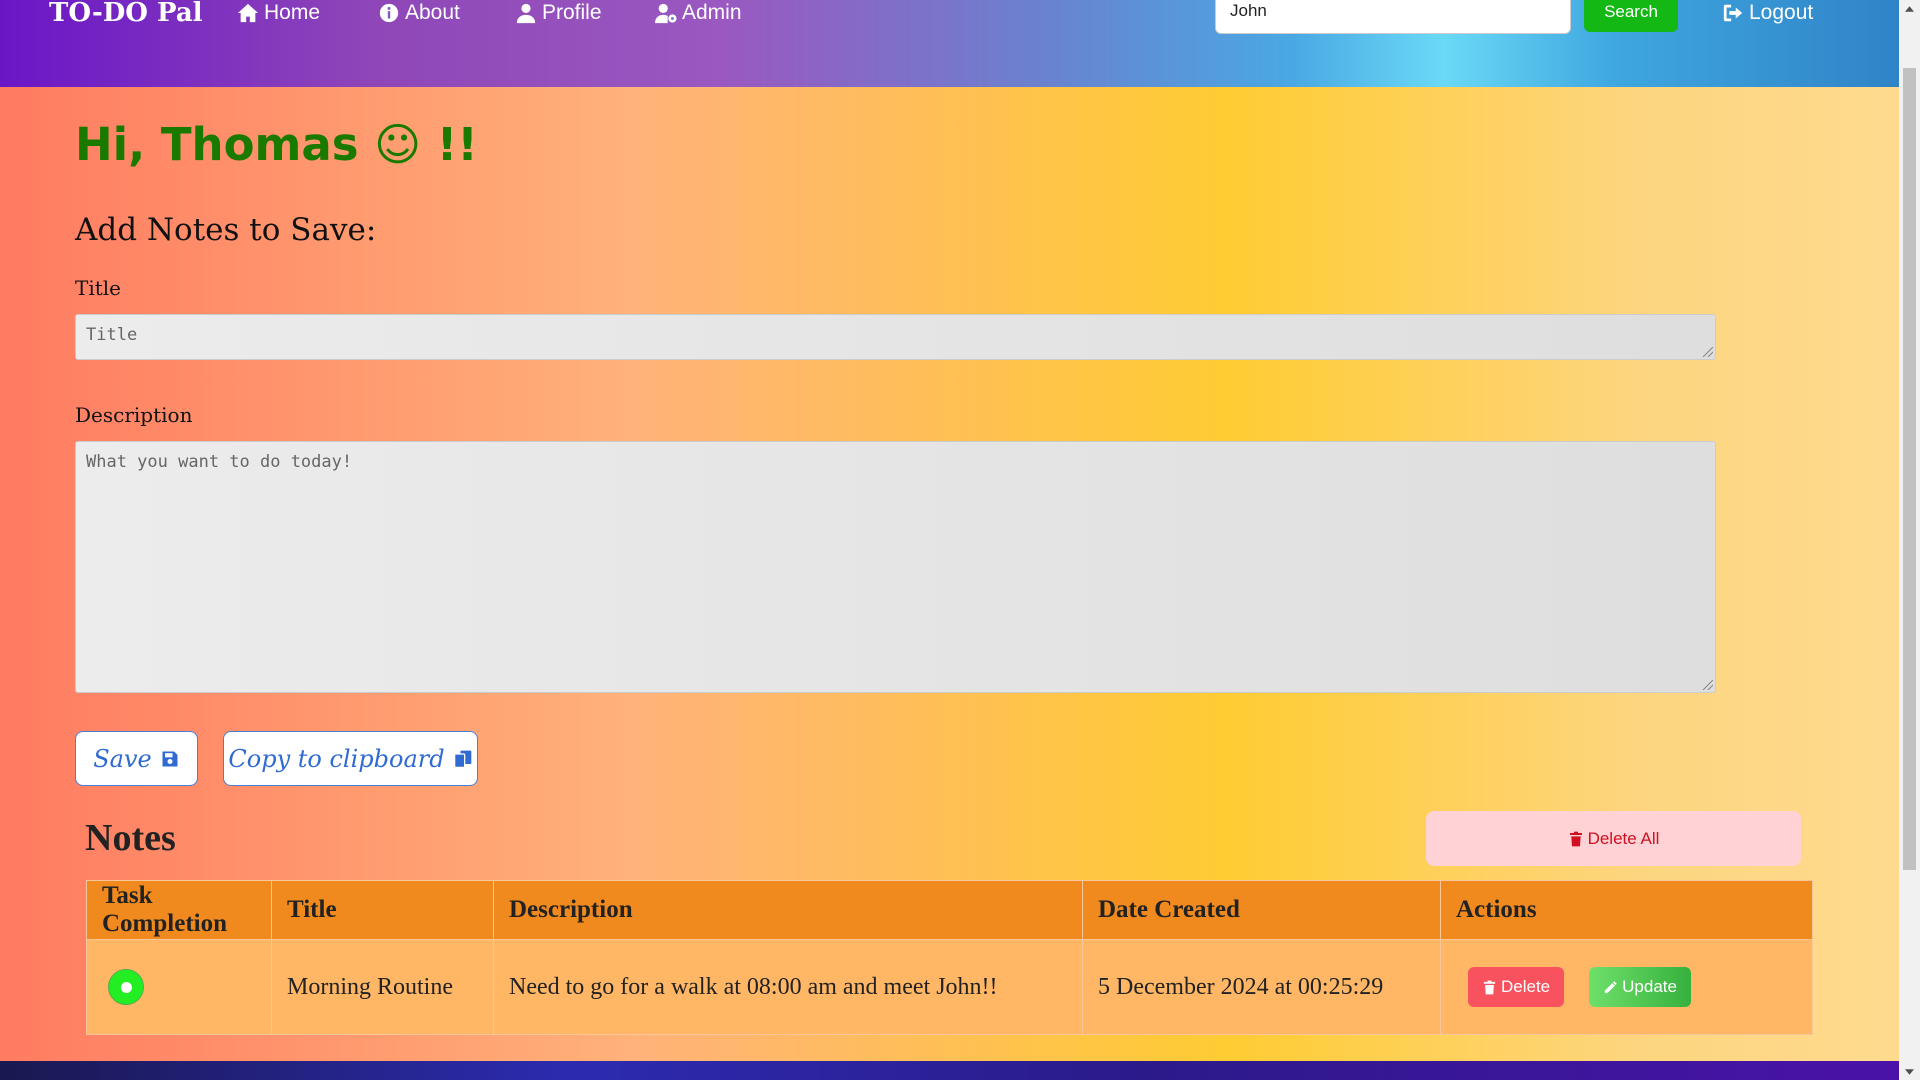 This screenshot has width=1920, height=1080. I want to click on search-input: John, so click(1393, 17).